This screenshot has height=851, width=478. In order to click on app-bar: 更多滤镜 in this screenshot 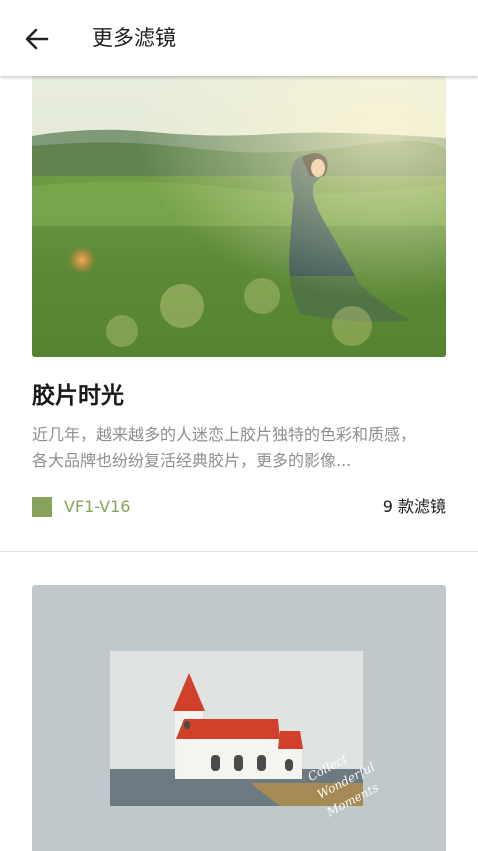, I will do `click(239, 38)`.